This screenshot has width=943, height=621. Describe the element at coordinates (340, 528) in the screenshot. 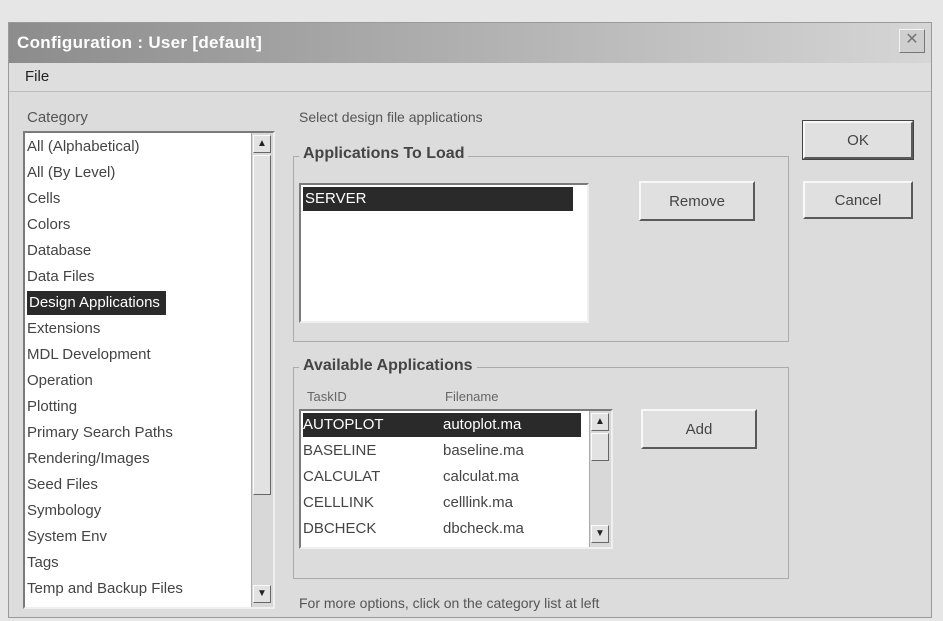

I see `taskid-cell: DBCHECK` at that location.